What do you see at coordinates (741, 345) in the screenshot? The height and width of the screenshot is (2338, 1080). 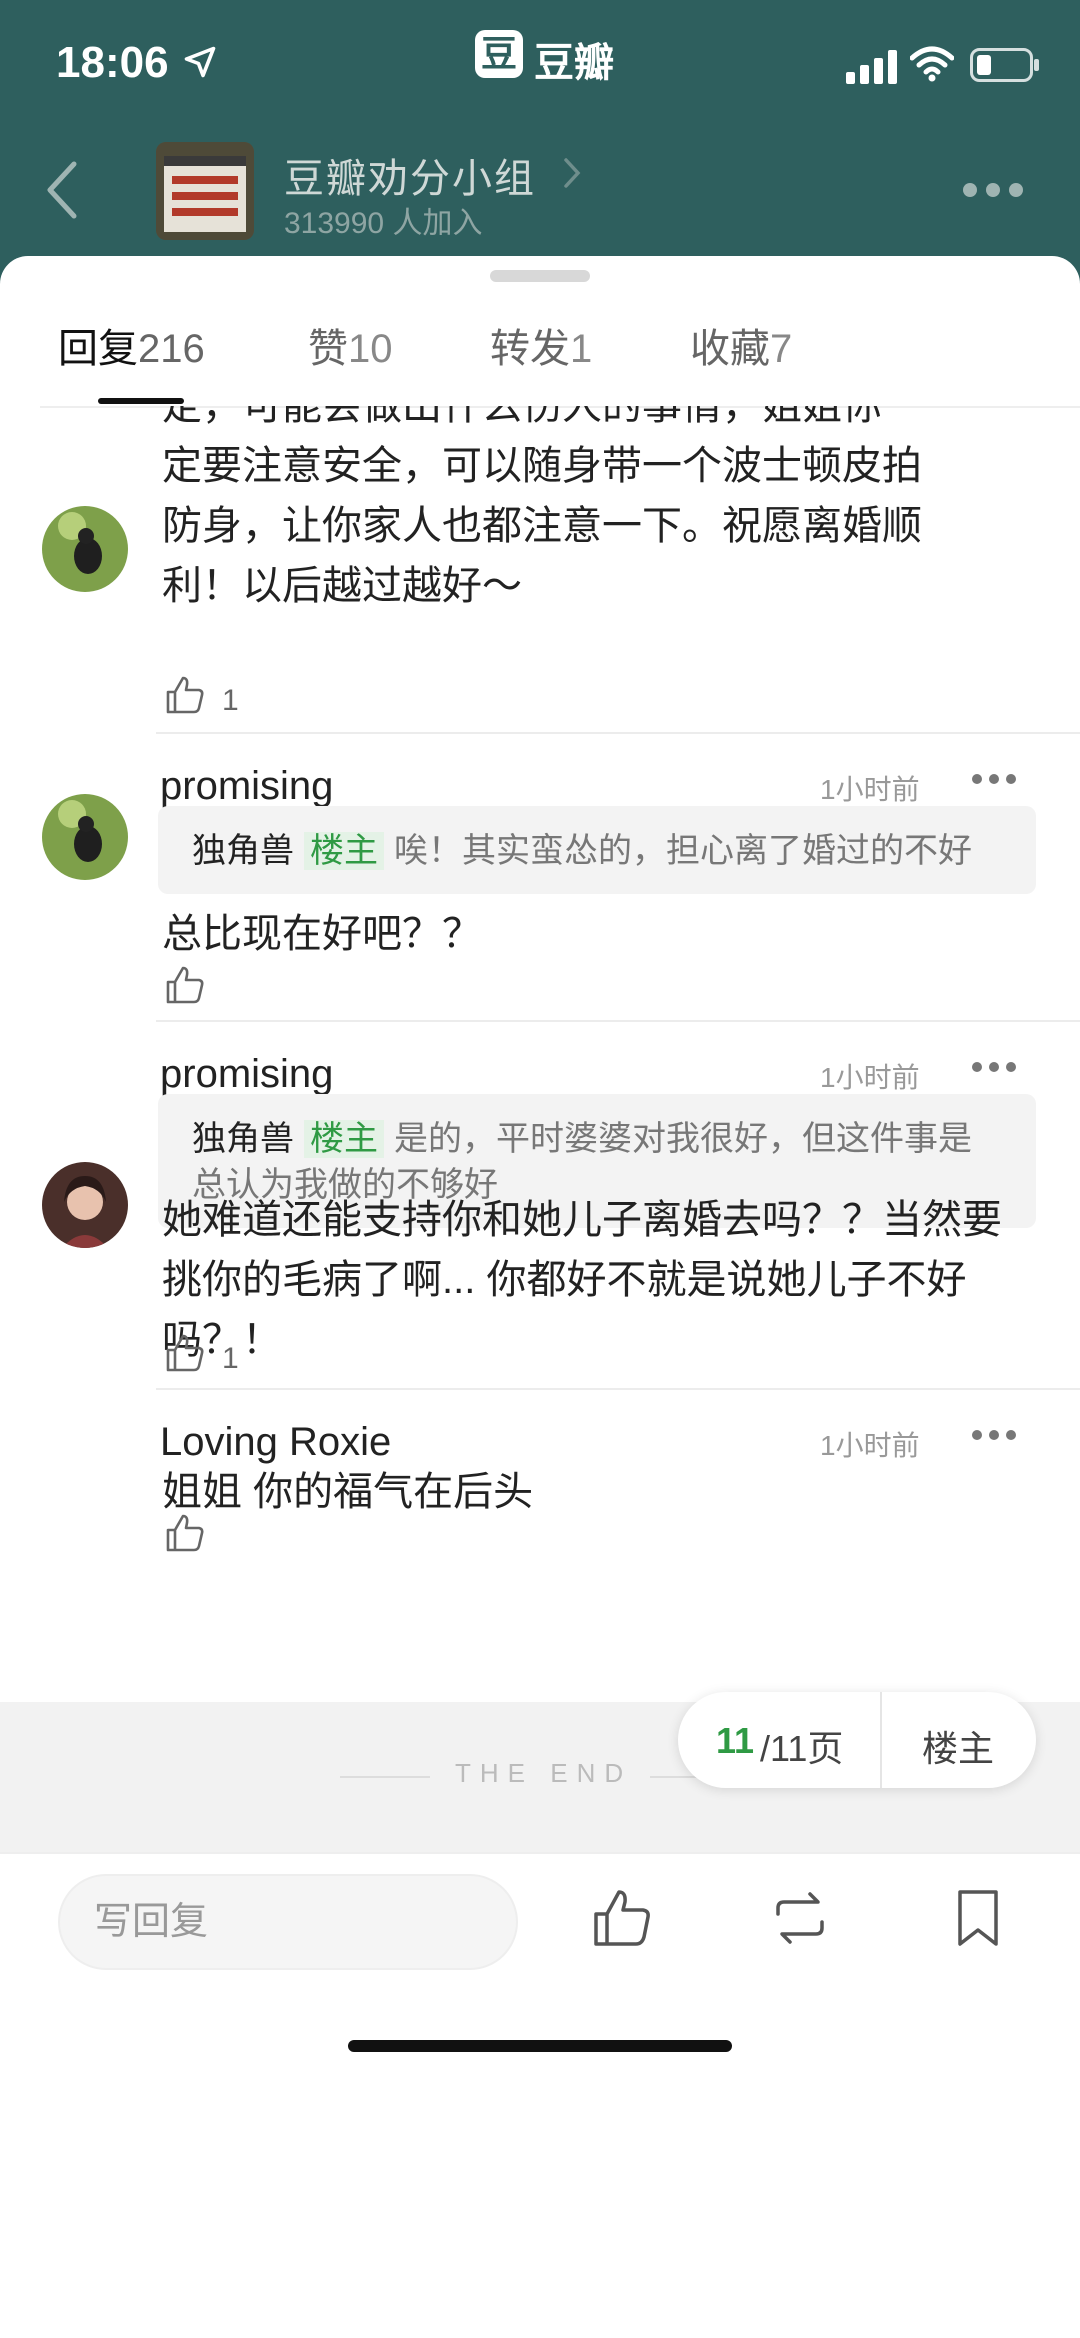 I see `tab-favorites: 收藏7` at bounding box center [741, 345].